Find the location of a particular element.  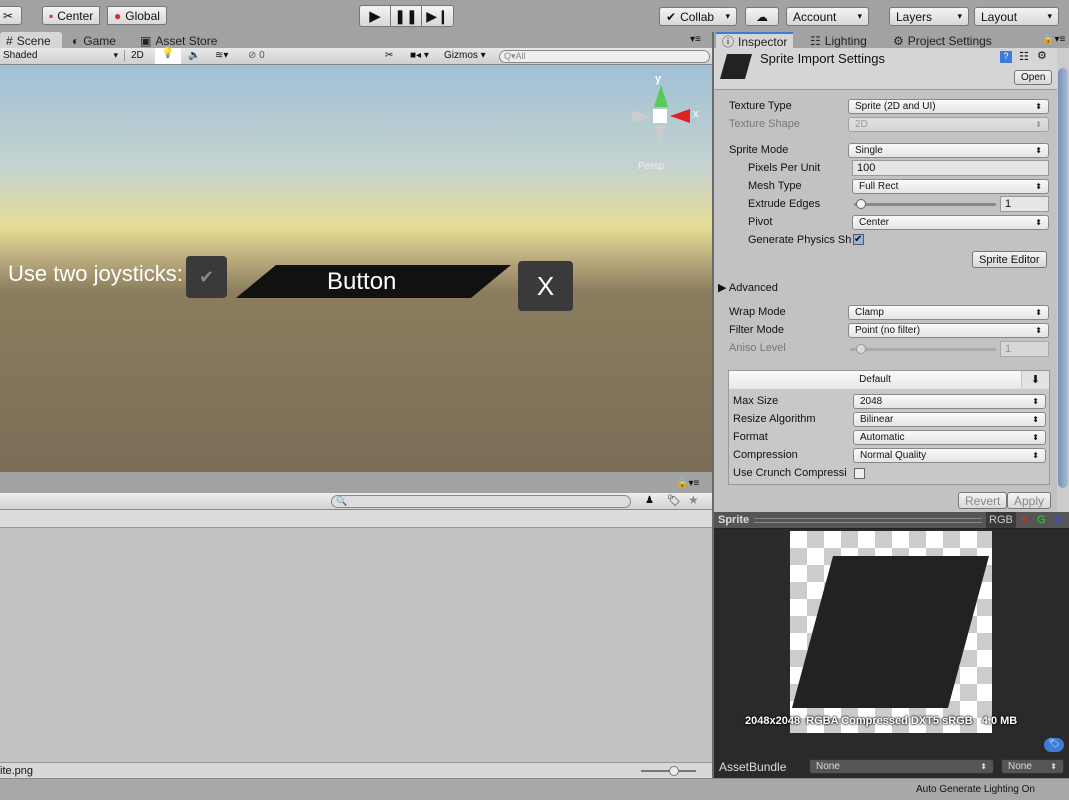

presets-icon: ☷ is located at coordinates (1024, 56).